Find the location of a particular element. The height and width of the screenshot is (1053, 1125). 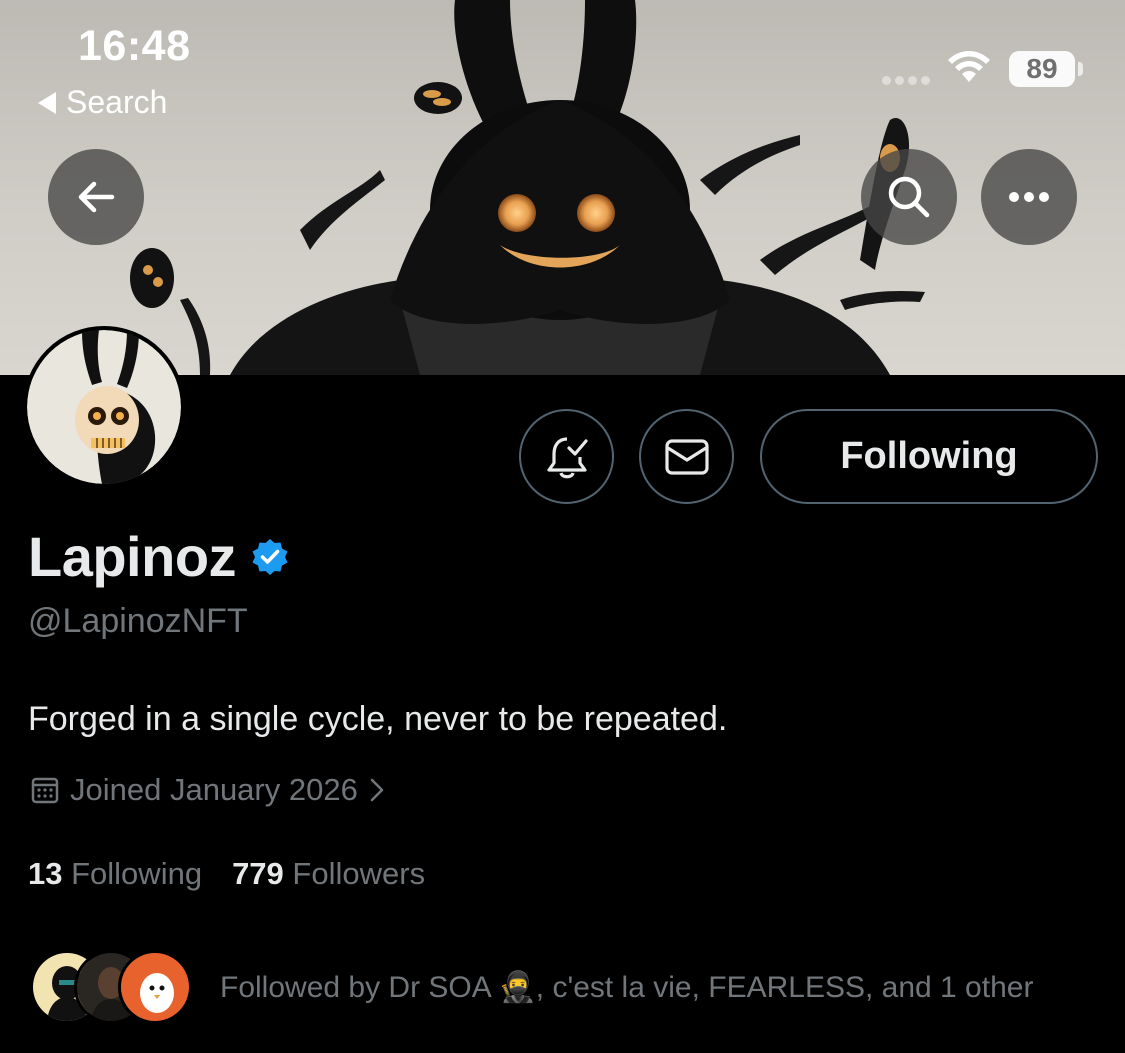

back-to-search-link: Search is located at coordinates (102, 102).